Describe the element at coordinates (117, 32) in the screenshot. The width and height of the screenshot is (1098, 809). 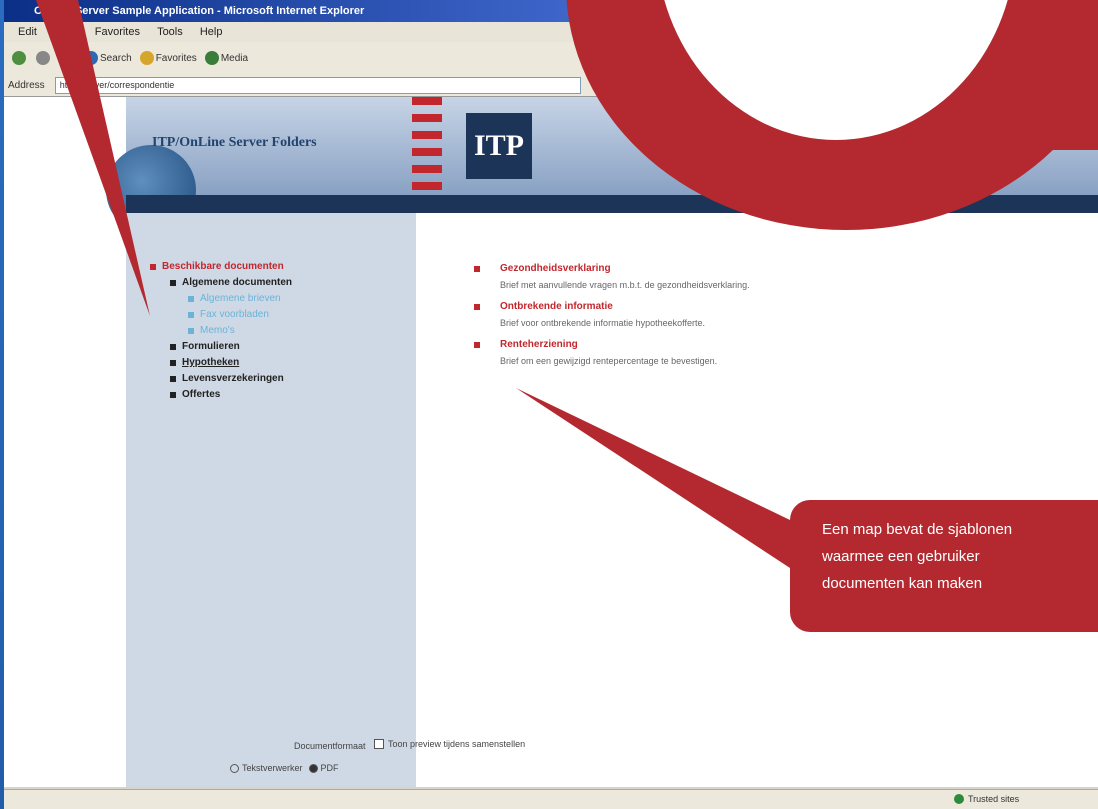
I see `menu-favorites: Favorites` at that location.